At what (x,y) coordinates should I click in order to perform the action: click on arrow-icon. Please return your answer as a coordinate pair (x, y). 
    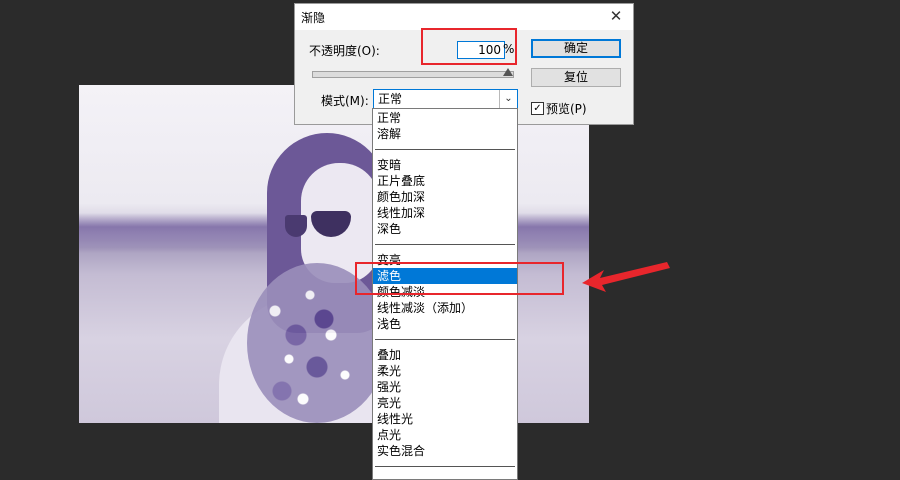
    Looking at the image, I should click on (626, 277).